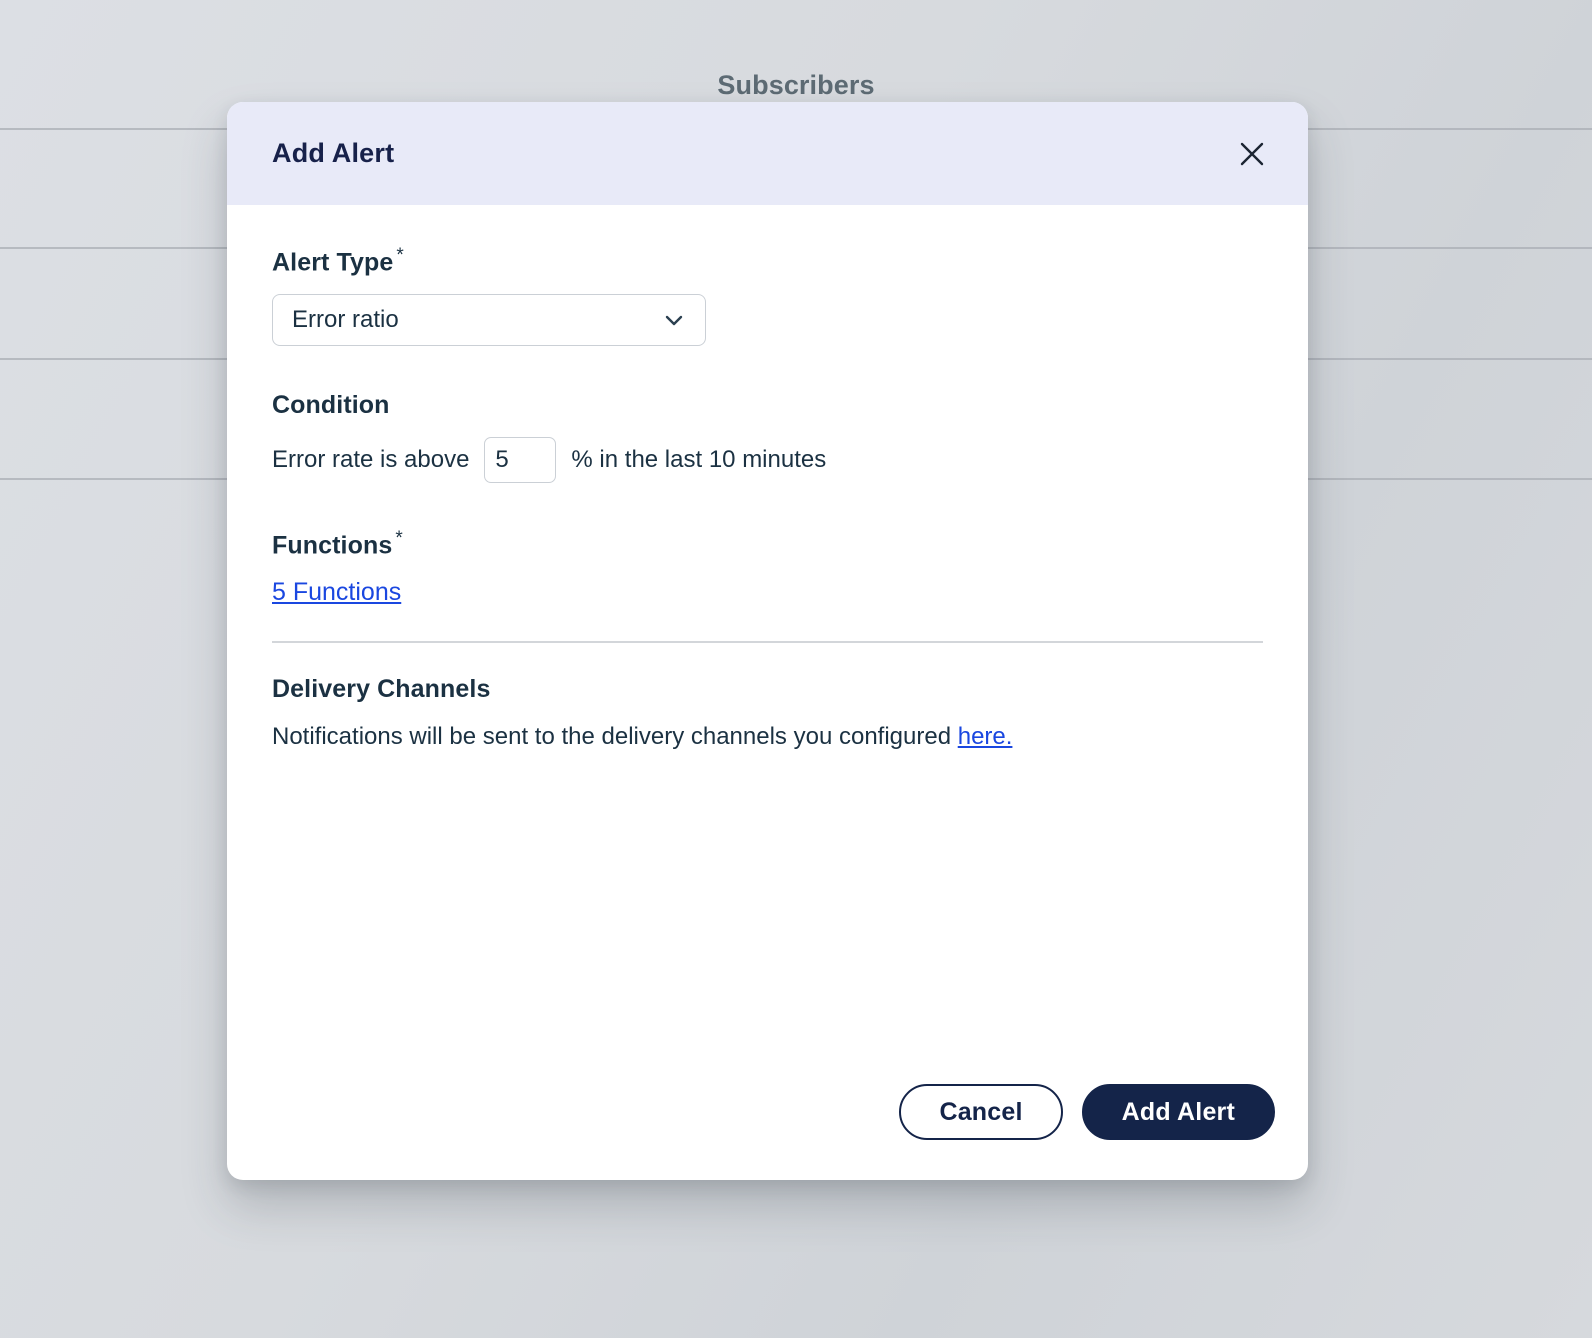 This screenshot has width=1592, height=1338. What do you see at coordinates (333, 262) in the screenshot?
I see `alert-type-label-text: Alert Type` at bounding box center [333, 262].